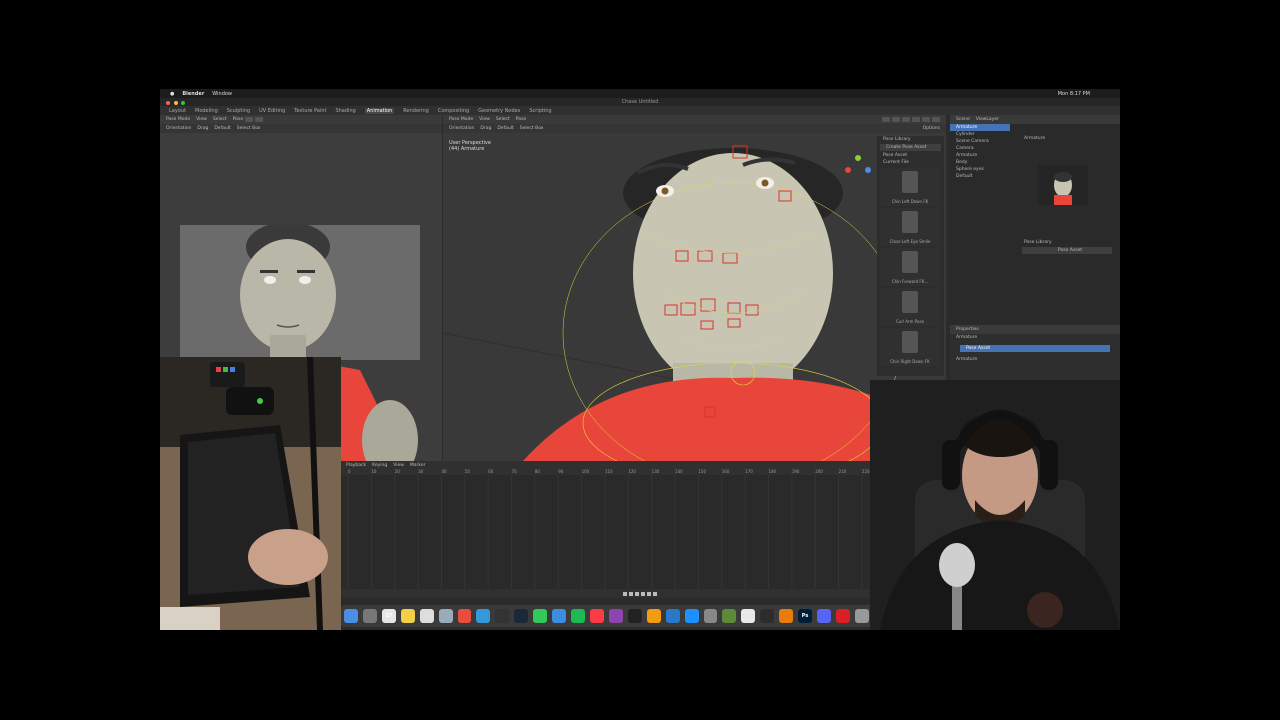 The width and height of the screenshot is (1280, 720). I want to click on workspace-tab: Sculpting, so click(238, 111).